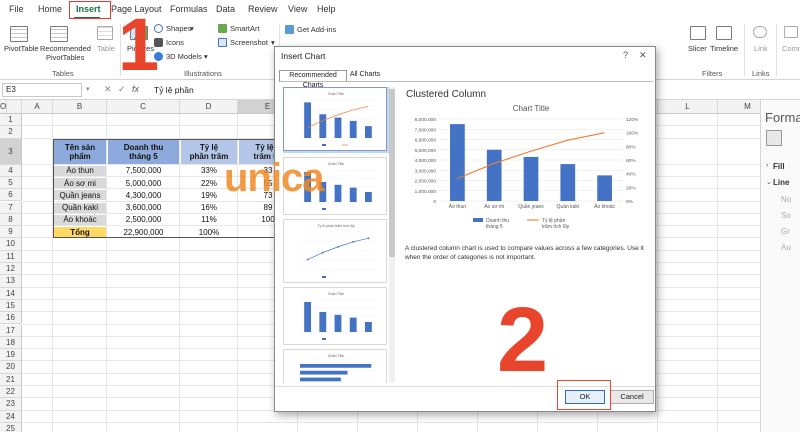  I want to click on table-icon, so click(105, 33).